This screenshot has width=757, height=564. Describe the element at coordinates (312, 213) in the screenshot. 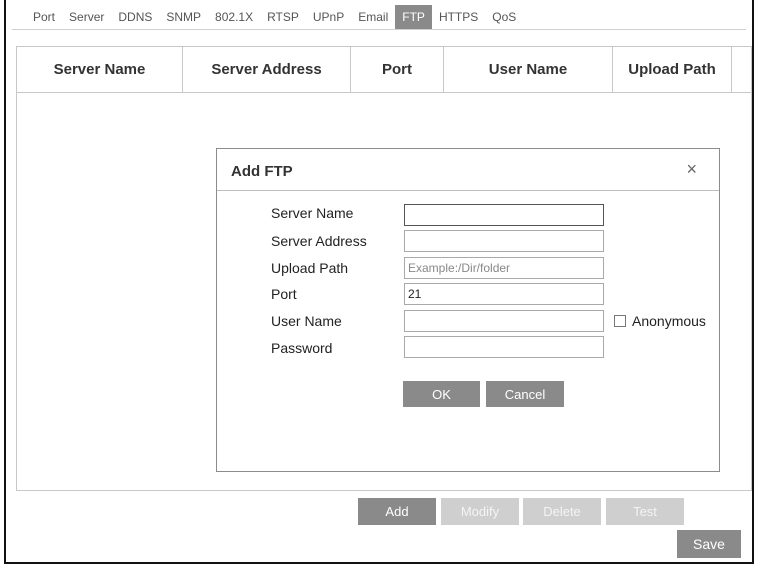

I see `server-name-label: Server Name` at that location.